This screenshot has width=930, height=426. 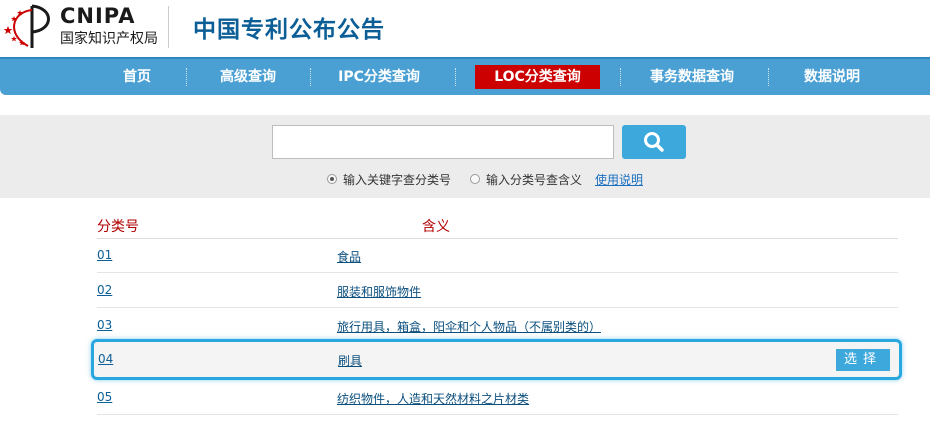 What do you see at coordinates (497, 226) in the screenshot?
I see `table-header: 分类号 含义` at bounding box center [497, 226].